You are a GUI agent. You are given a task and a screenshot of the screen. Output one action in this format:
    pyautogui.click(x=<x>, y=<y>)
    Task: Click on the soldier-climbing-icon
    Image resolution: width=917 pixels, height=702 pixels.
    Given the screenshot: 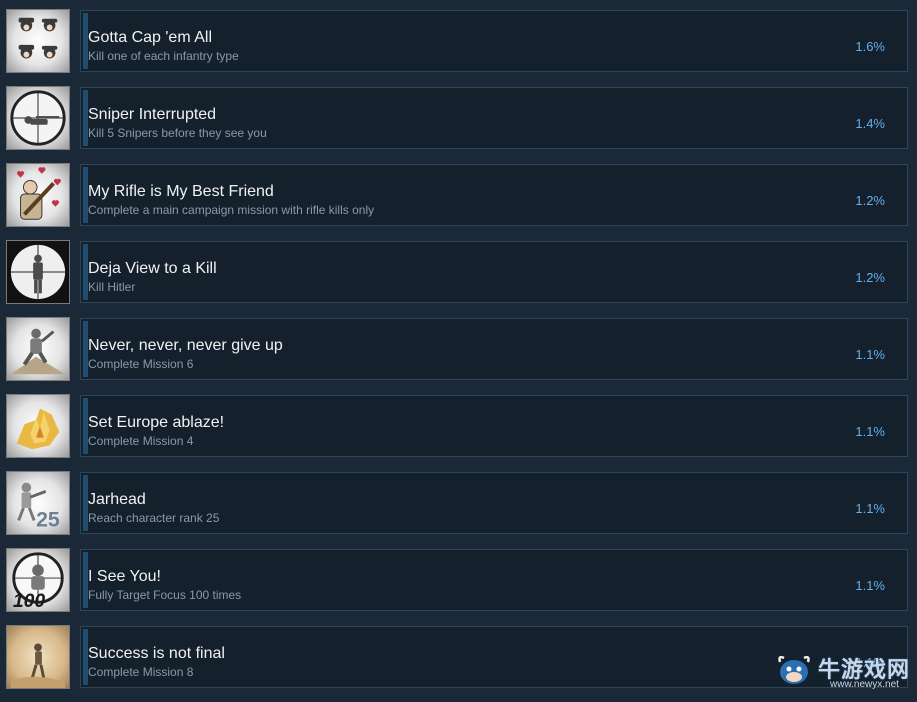 What is the action you would take?
    pyautogui.click(x=38, y=349)
    